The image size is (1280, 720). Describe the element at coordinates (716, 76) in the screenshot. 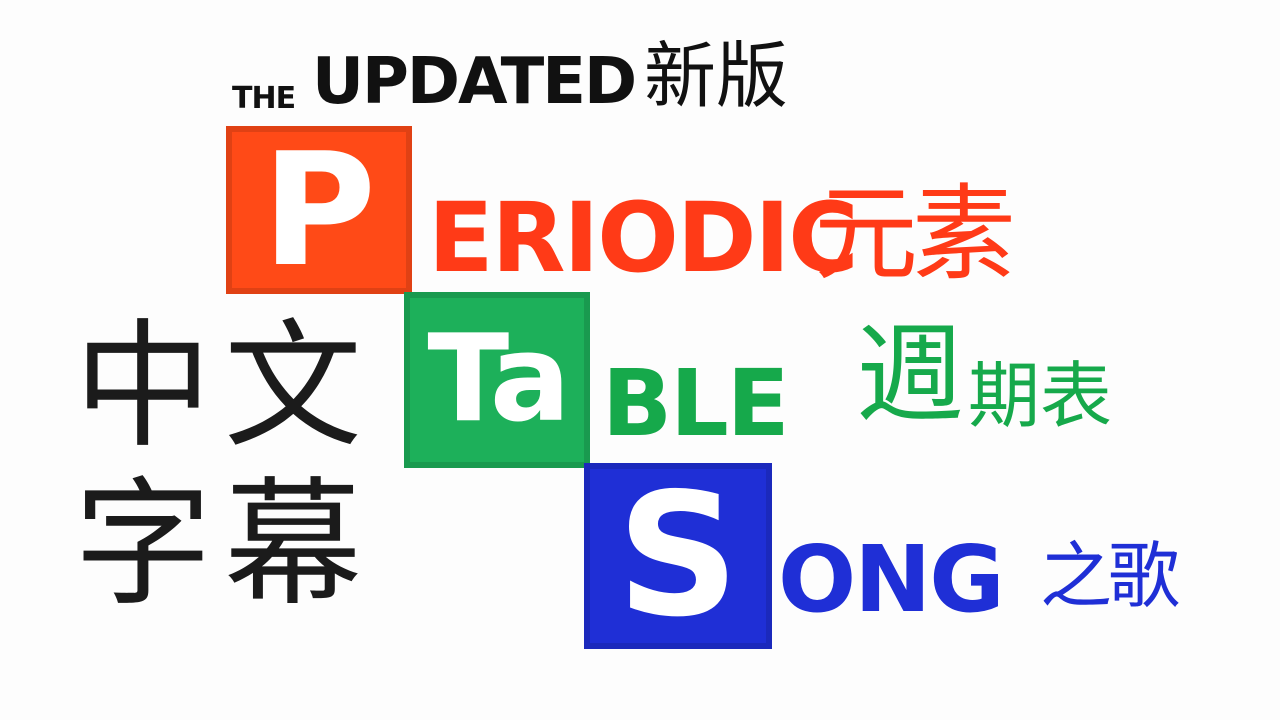

I see `title-updated-chinese: 新版` at that location.